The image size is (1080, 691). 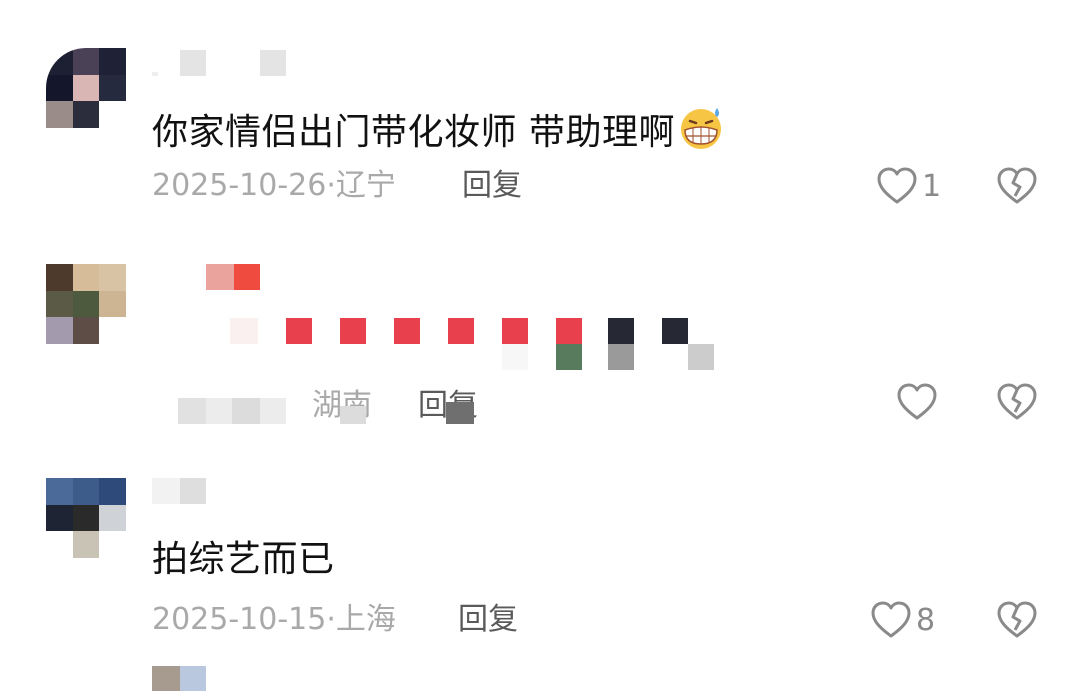 I want to click on comment-meta: 2025-10-26·辽宁, so click(x=274, y=186).